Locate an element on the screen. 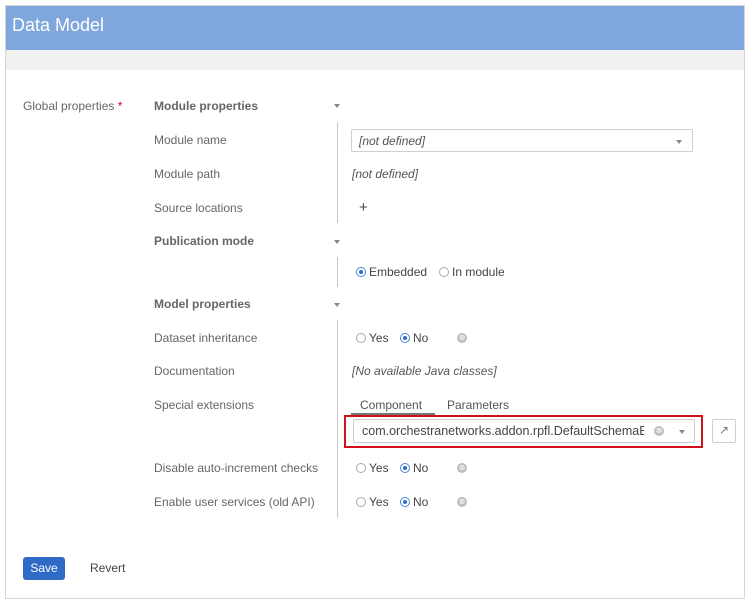 Image resolution: width=752 pixels, height=604 pixels. module-path-label: Module path is located at coordinates (187, 174).